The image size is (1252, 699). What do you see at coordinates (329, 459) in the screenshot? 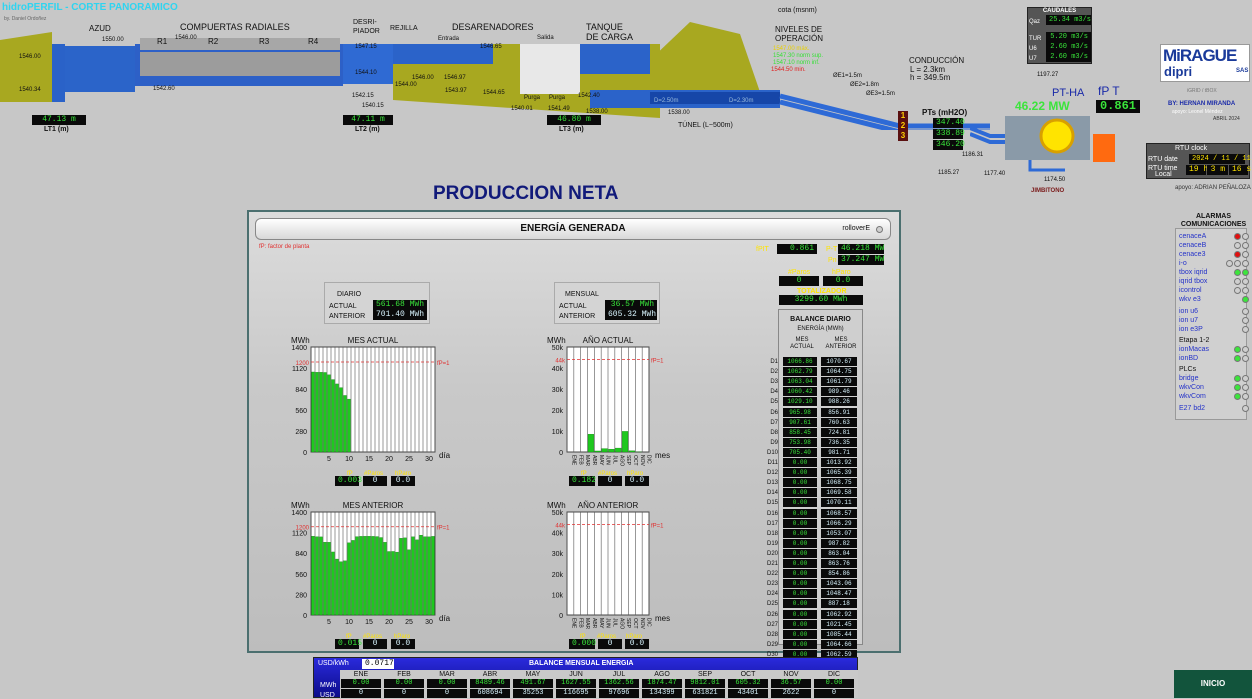
I see `chart-xtick: 5` at bounding box center [329, 459].